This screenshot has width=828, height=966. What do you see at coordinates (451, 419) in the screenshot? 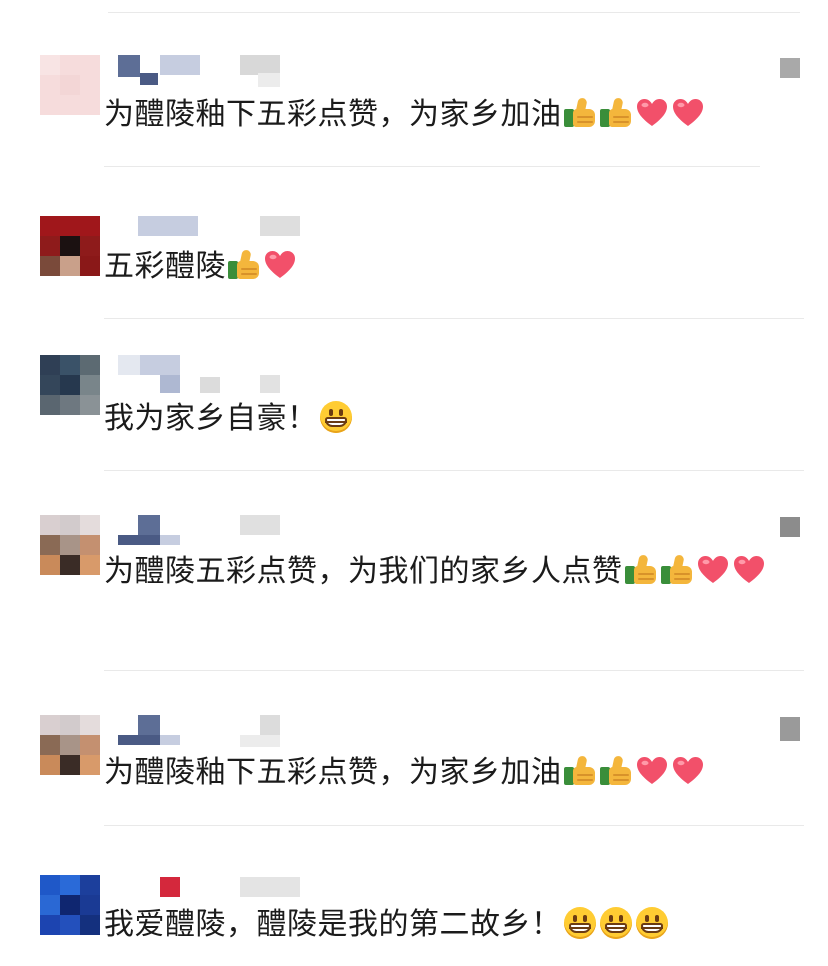
I see `comment-text: 我为家乡自豪！` at bounding box center [451, 419].